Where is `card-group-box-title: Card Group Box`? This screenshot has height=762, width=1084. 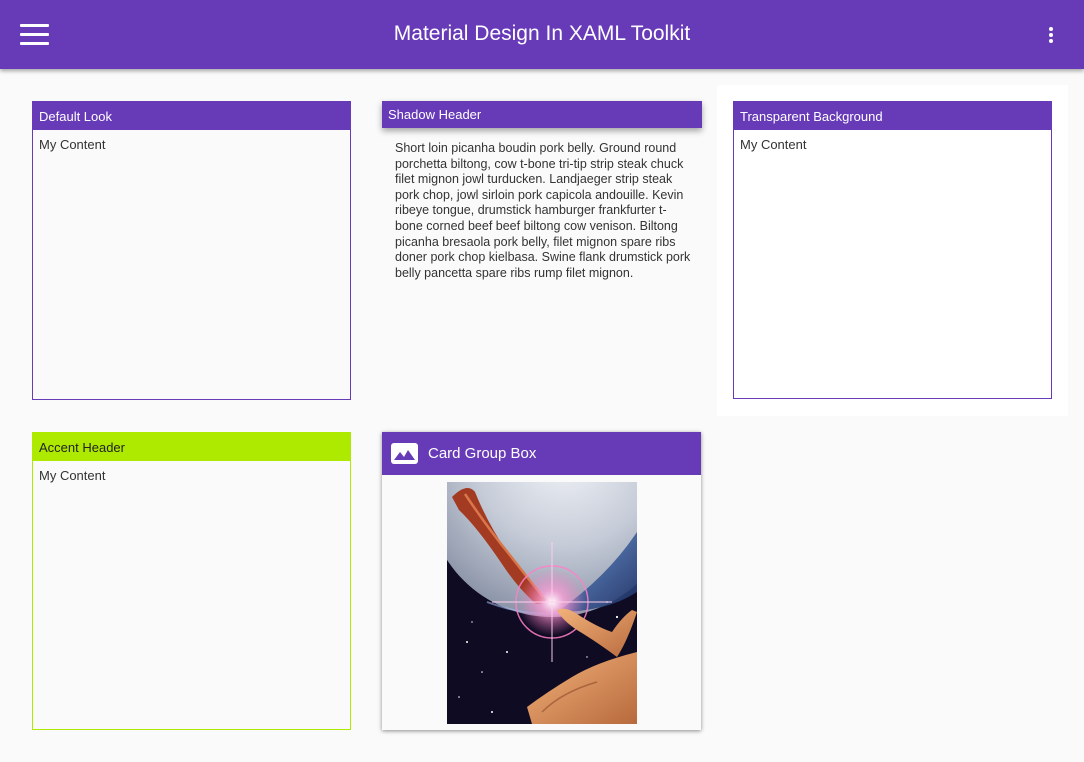 card-group-box-title: Card Group Box is located at coordinates (482, 453).